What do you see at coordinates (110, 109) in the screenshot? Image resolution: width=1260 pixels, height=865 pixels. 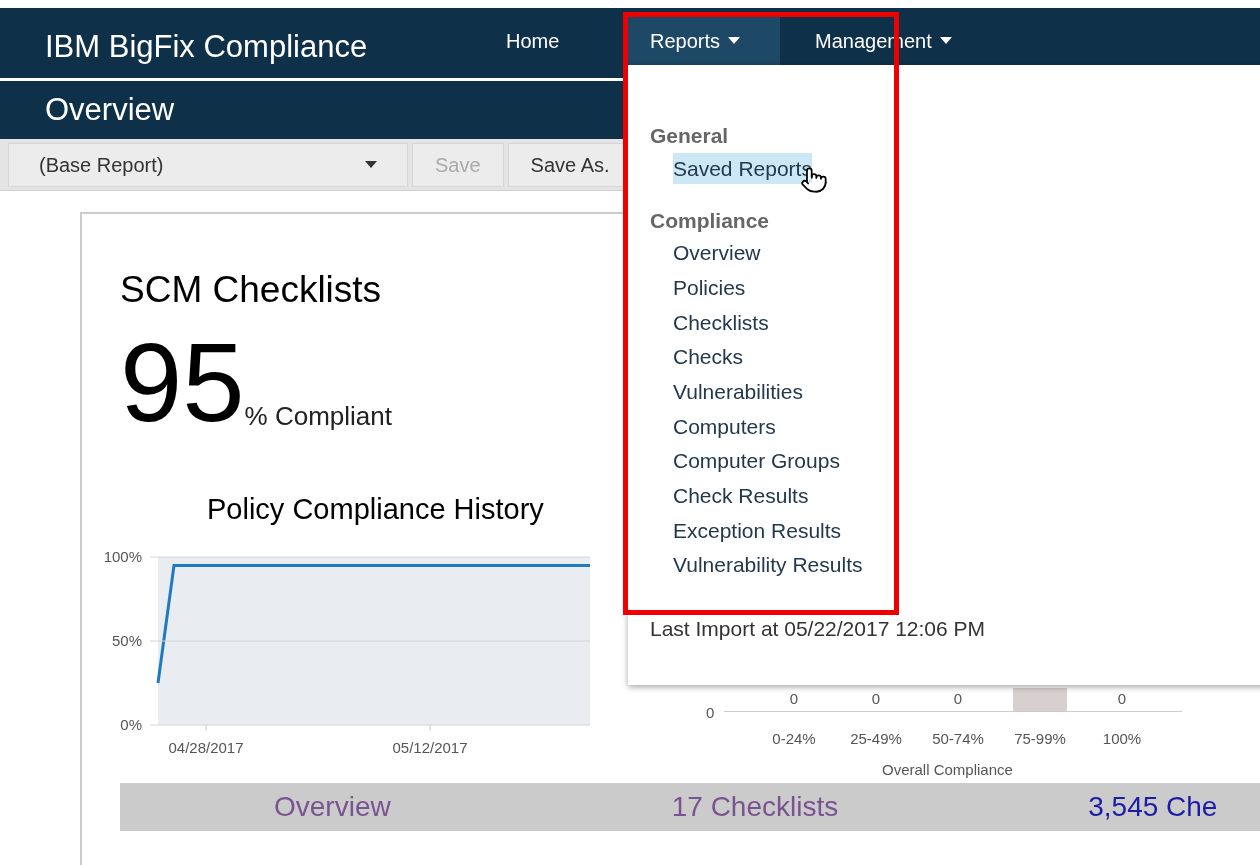 I see `page-title: Overview` at bounding box center [110, 109].